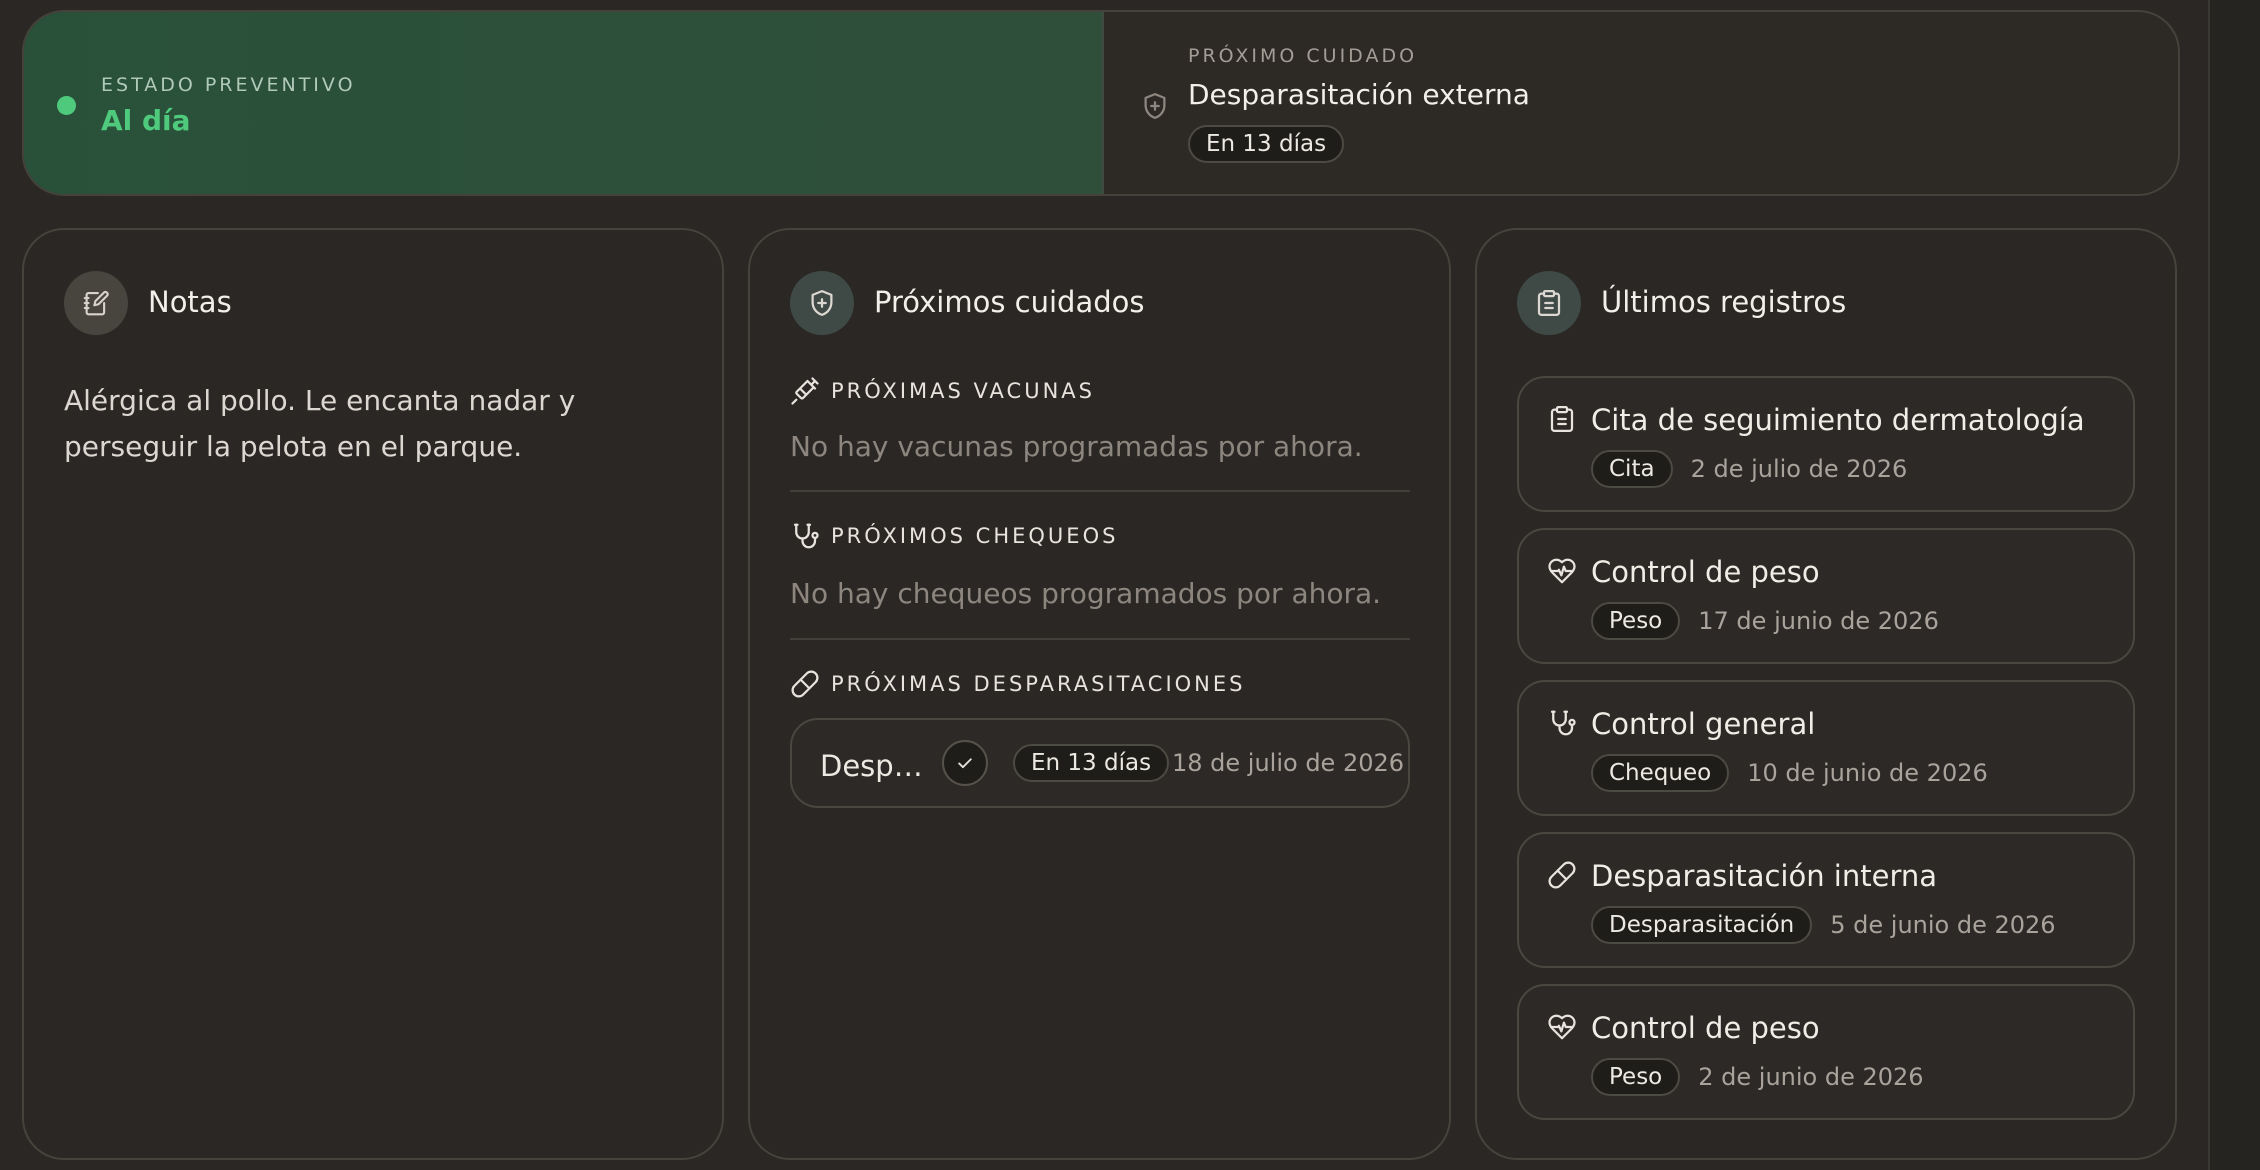 This screenshot has height=1170, width=2260. What do you see at coordinates (1764, 876) in the screenshot?
I see `record-title: Desparasitación interna` at bounding box center [1764, 876].